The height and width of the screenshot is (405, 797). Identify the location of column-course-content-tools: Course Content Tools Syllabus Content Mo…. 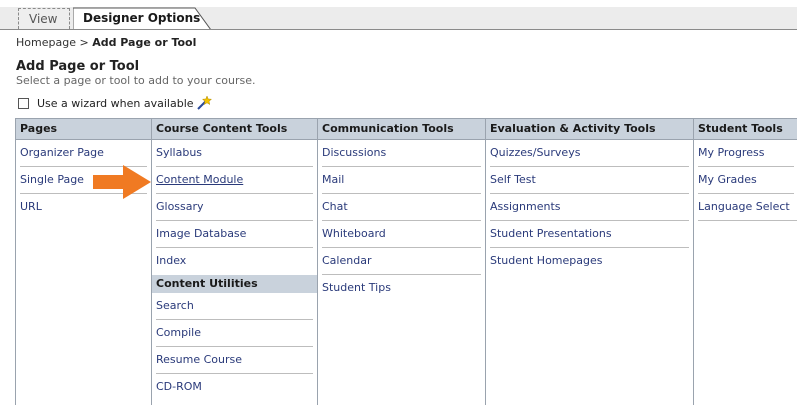
(235, 262).